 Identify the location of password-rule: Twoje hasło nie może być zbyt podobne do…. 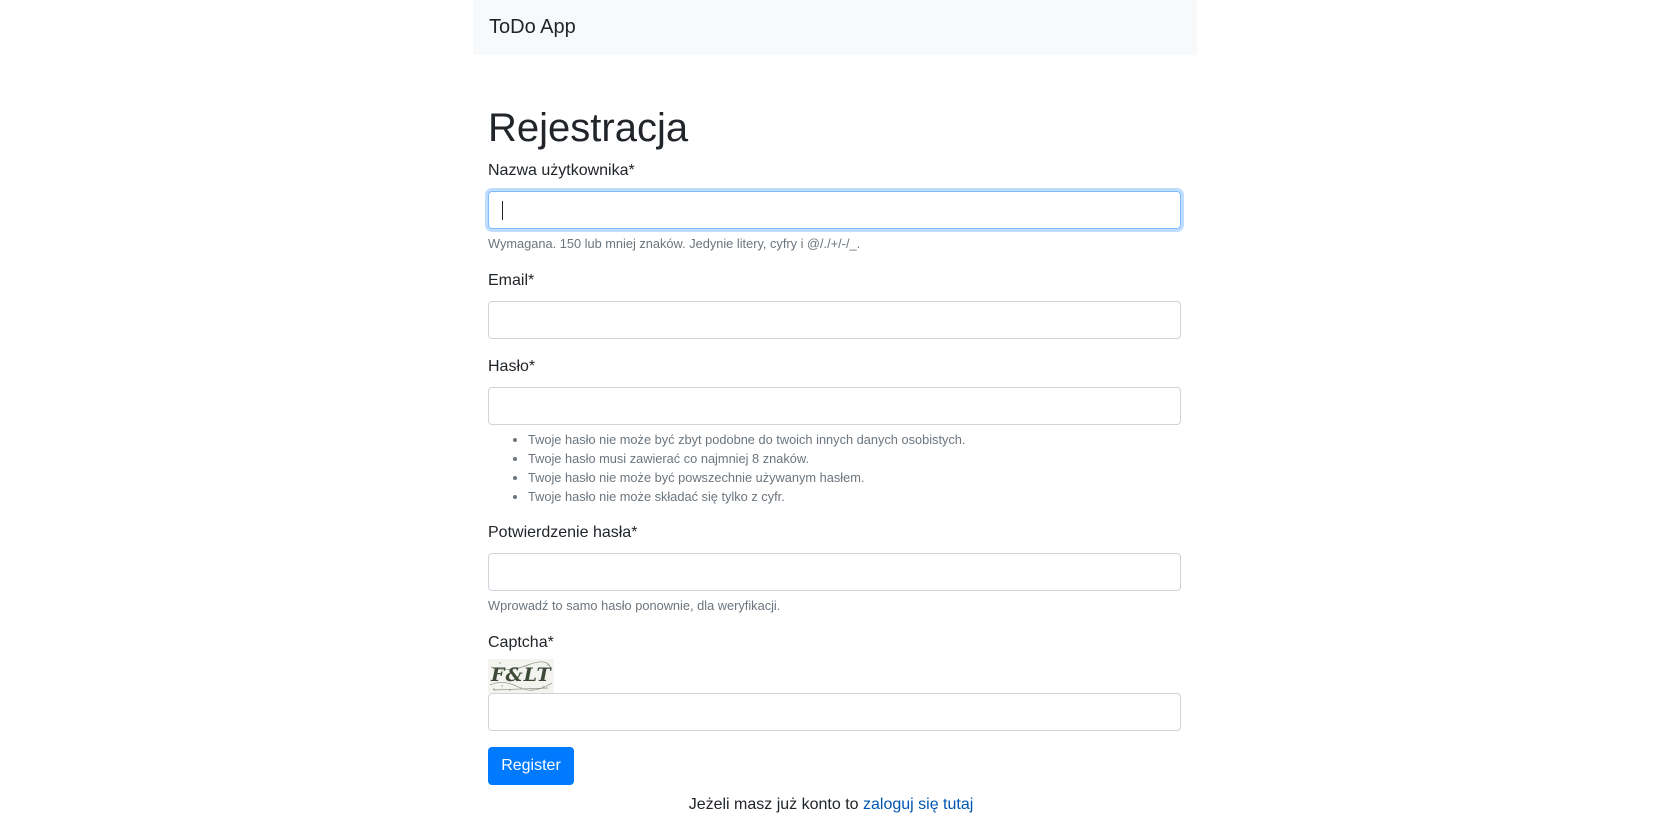
(854, 439).